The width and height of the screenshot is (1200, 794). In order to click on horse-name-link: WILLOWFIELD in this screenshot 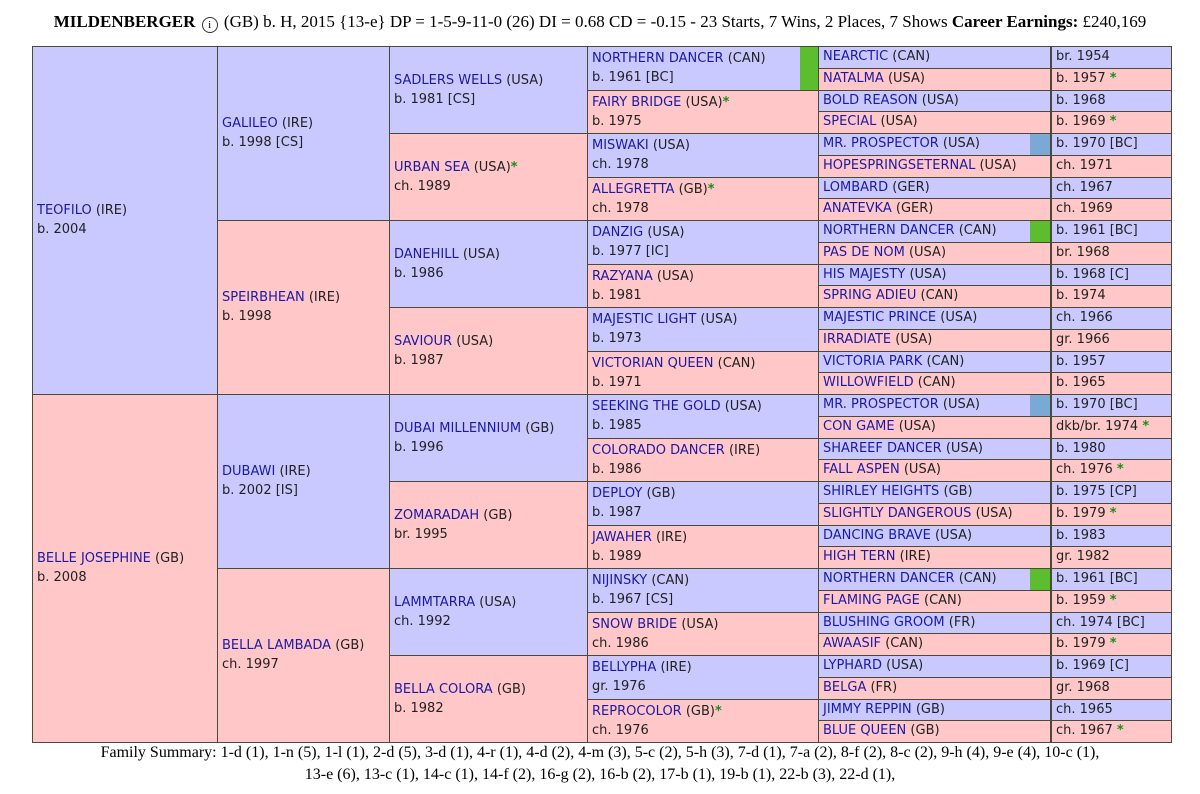, I will do `click(868, 382)`.